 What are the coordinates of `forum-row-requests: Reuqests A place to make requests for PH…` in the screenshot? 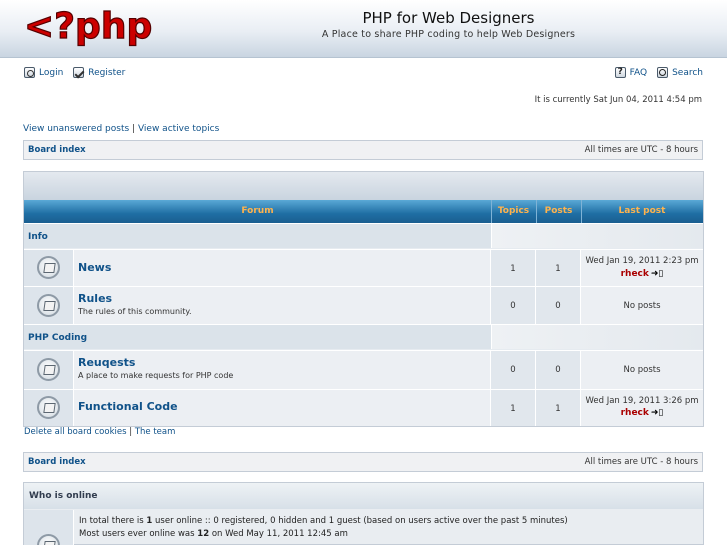 It's located at (363, 369).